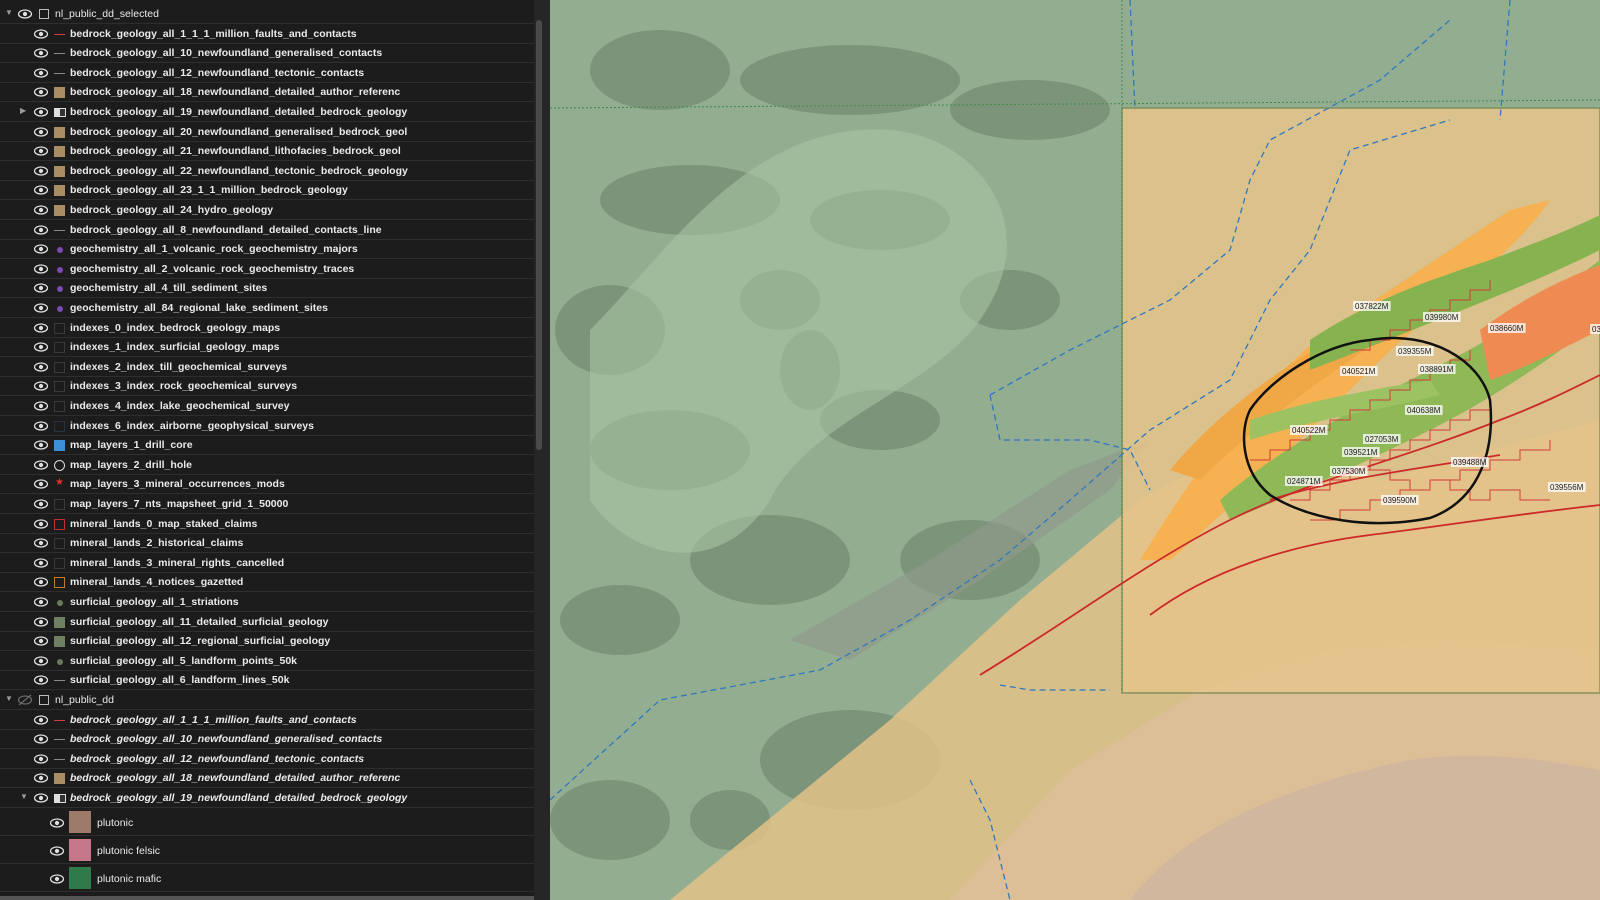 The image size is (1600, 900). I want to click on layer-item: mineral_lands_4_notices_gazetted, so click(267, 583).